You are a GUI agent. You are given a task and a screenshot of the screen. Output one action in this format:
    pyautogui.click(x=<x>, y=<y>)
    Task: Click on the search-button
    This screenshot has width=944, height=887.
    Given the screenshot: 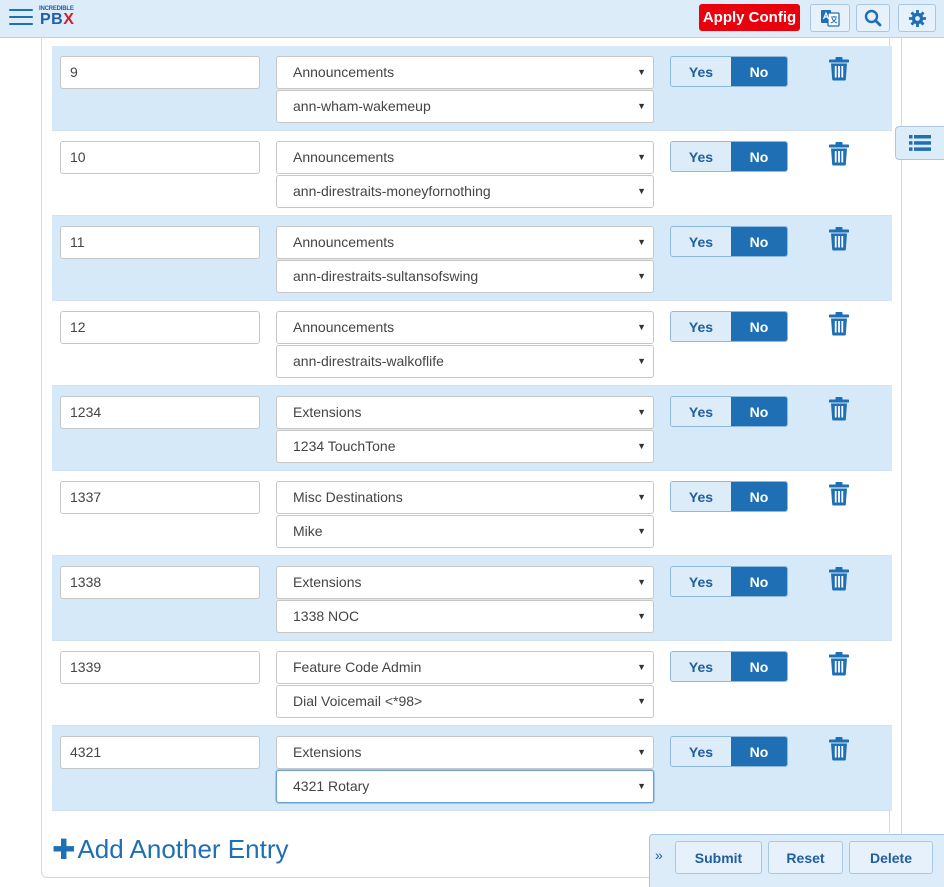 What is the action you would take?
    pyautogui.click(x=873, y=18)
    